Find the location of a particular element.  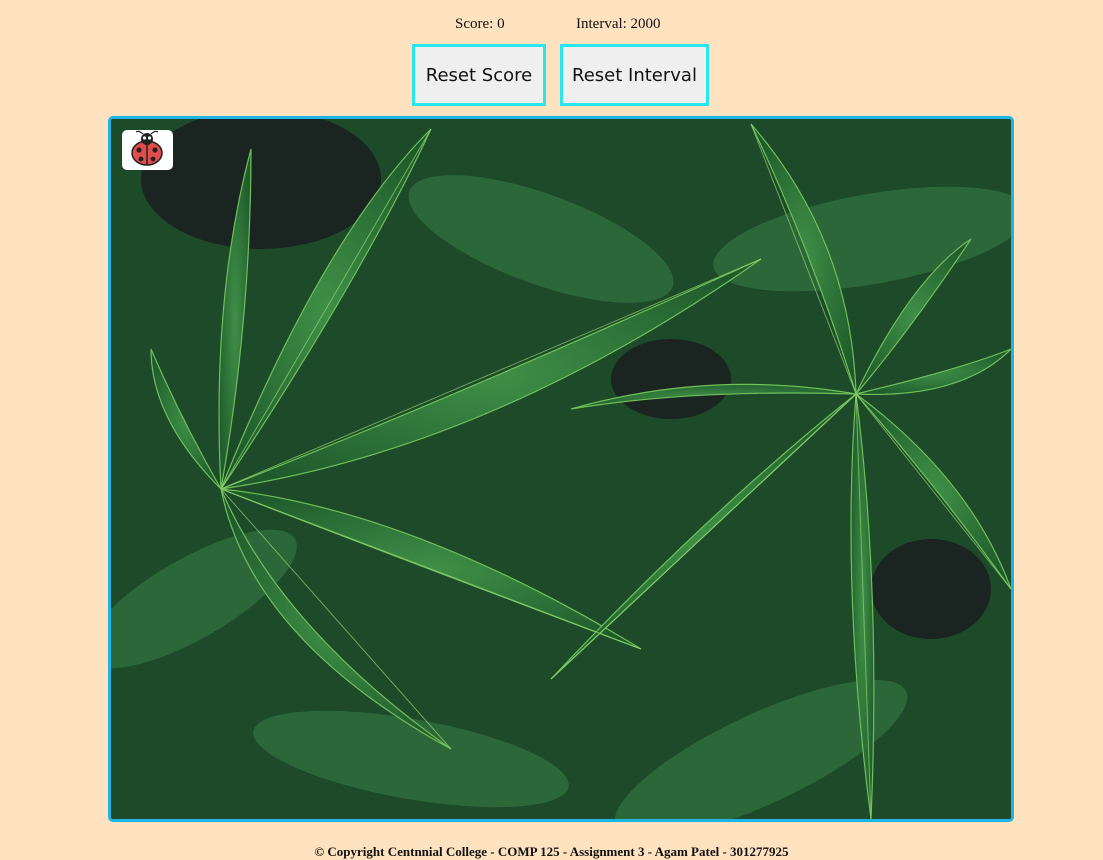

score-label: Score: 0 is located at coordinates (480, 24).